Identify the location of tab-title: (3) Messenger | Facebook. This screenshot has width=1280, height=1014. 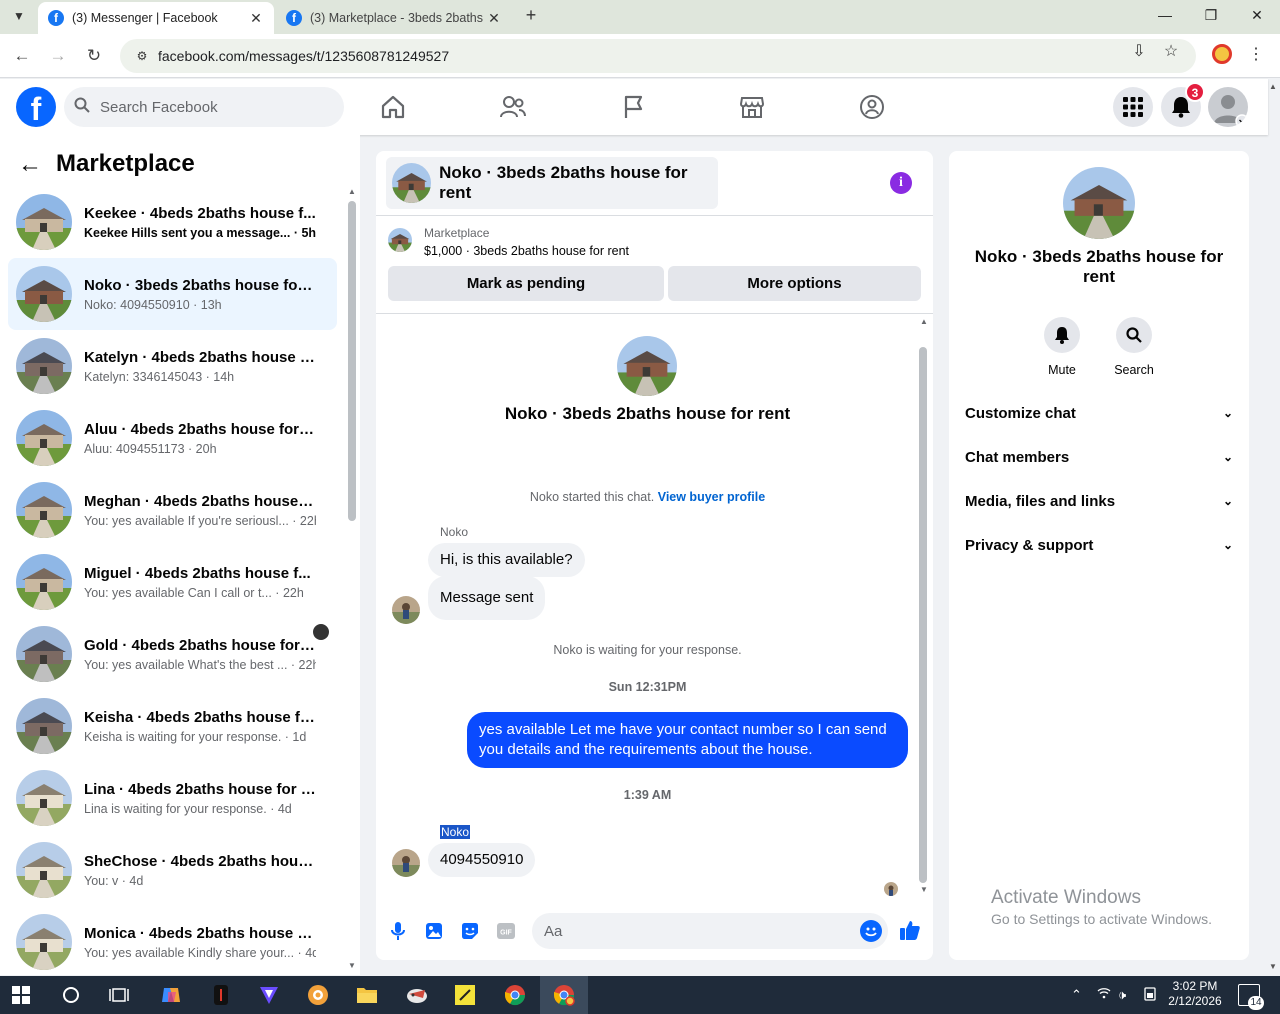
(145, 18).